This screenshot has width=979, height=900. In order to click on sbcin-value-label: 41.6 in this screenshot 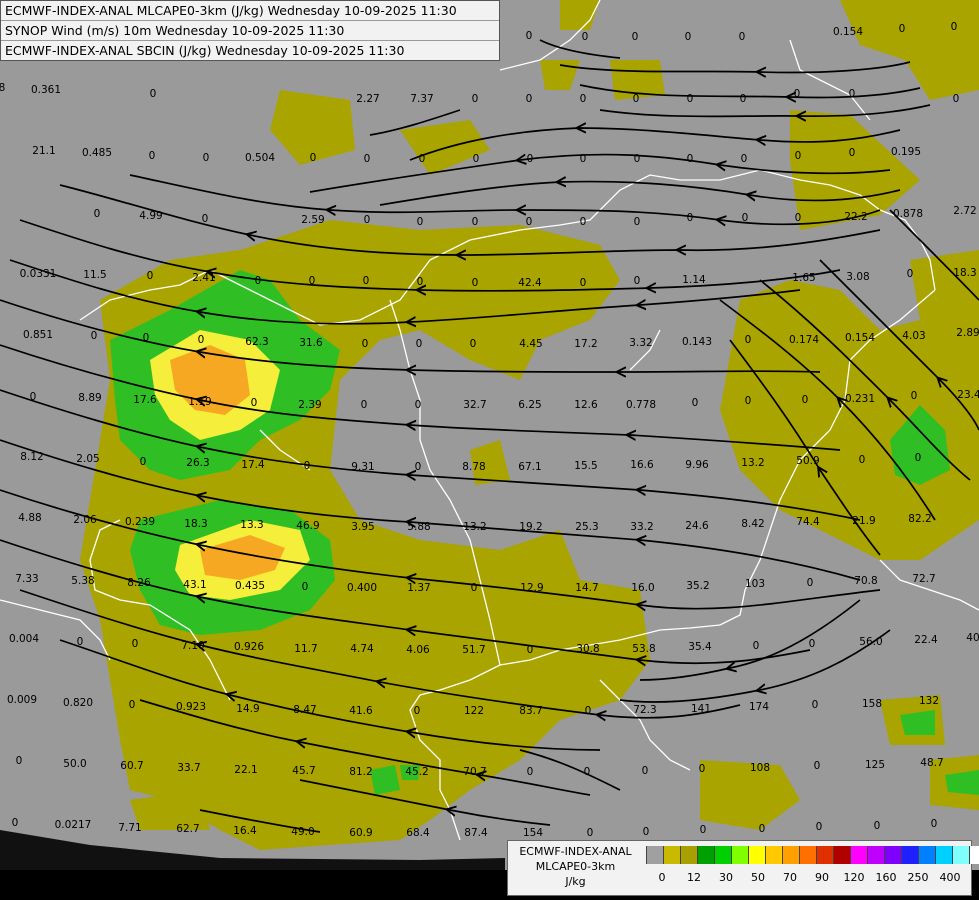, I will do `click(361, 711)`.